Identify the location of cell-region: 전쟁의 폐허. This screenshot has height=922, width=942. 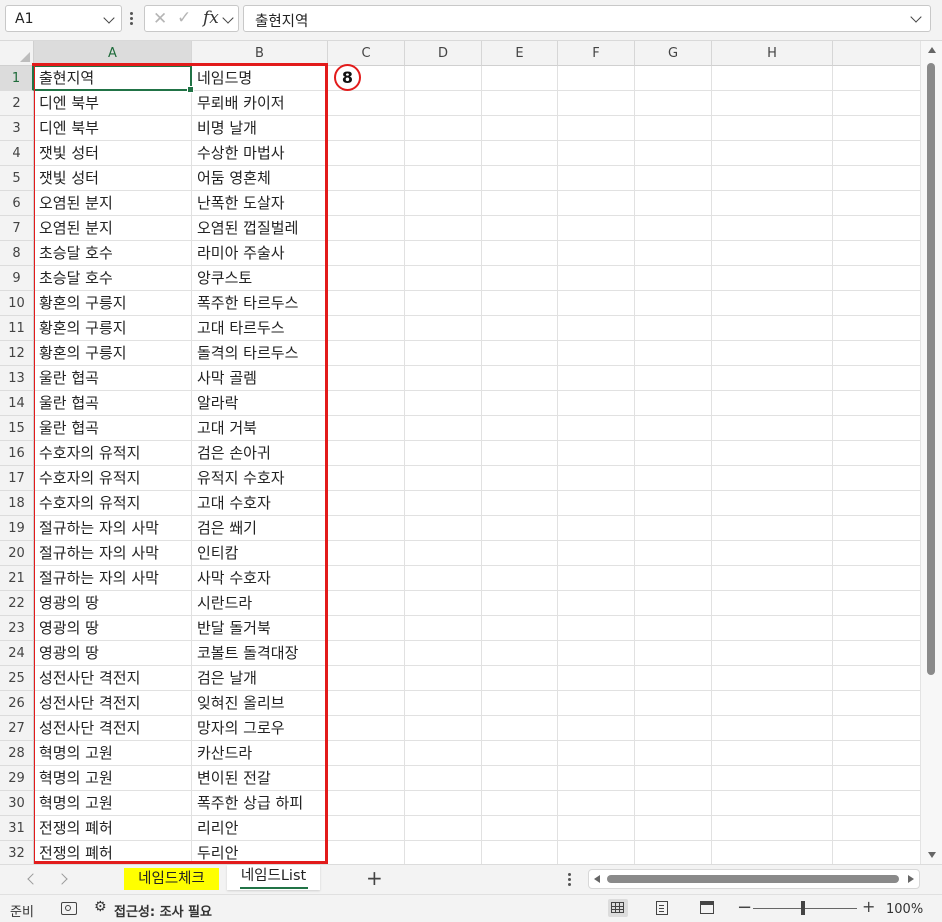
(76, 828).